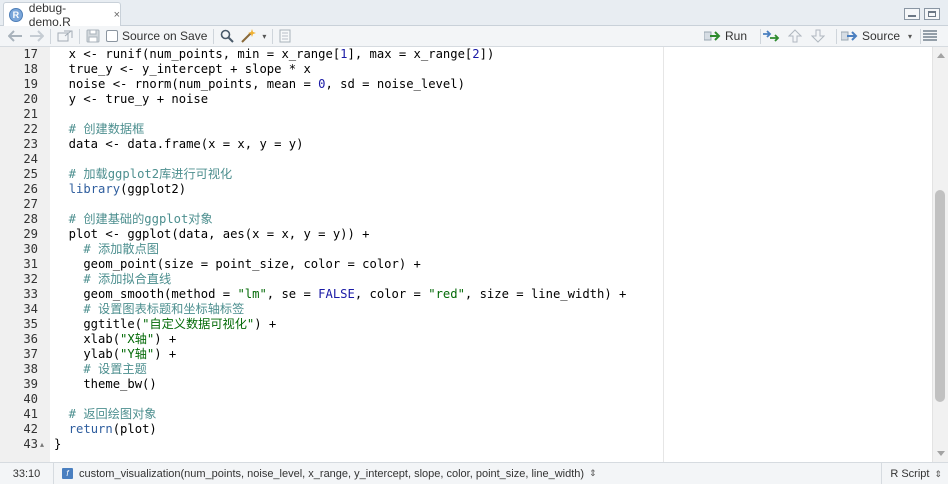 This screenshot has height=484, width=948. I want to click on file-tab-label: debug-demo.R, so click(49, 15).